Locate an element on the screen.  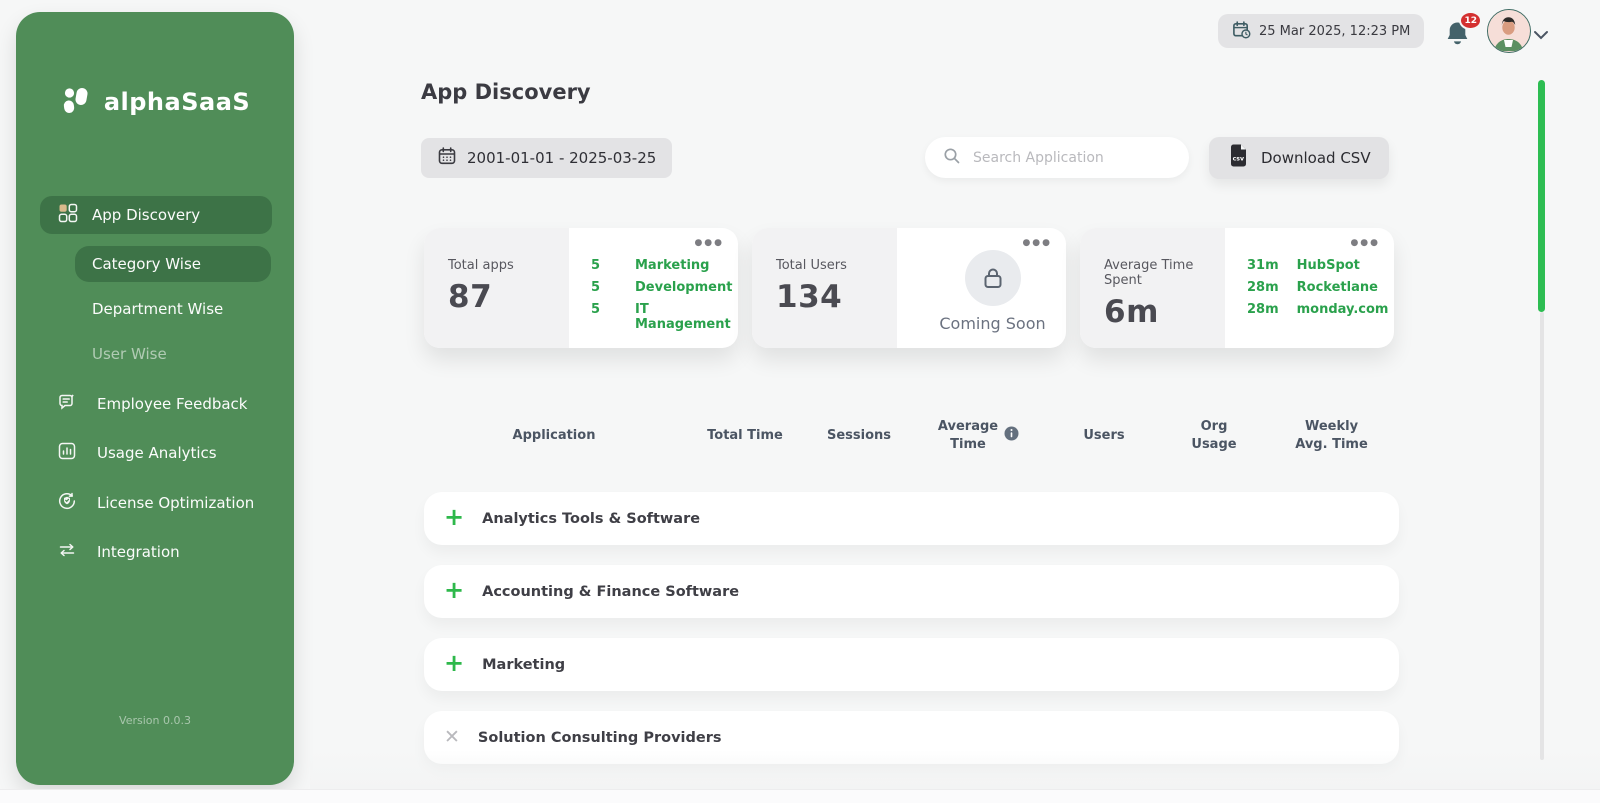
bar-chart-icon is located at coordinates (67, 453).